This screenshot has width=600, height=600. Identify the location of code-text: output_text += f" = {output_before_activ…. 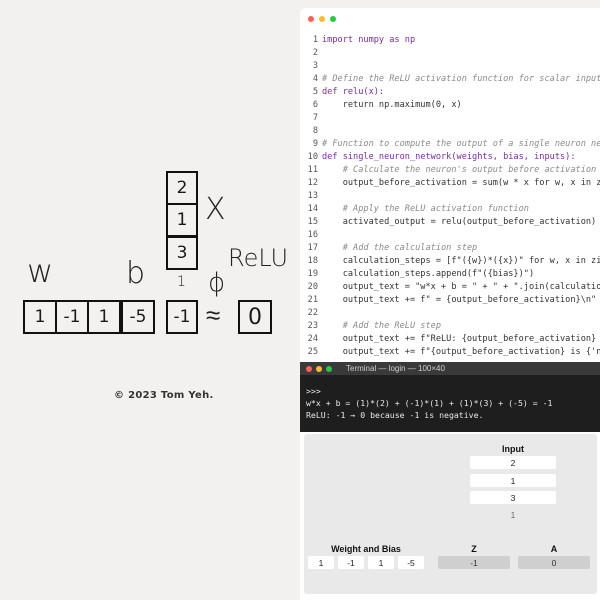
(459, 300).